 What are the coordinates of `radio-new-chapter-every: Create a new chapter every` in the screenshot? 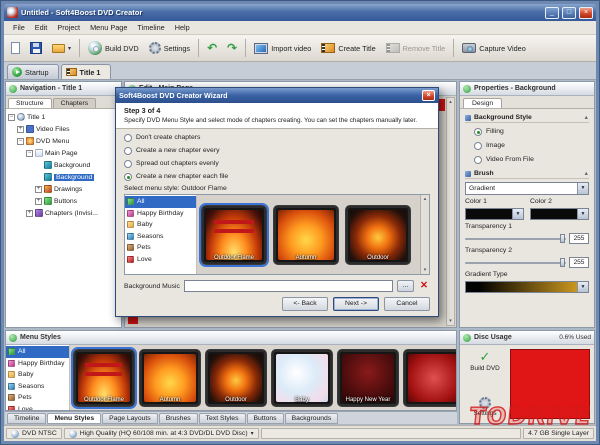 It's located at (277, 150).